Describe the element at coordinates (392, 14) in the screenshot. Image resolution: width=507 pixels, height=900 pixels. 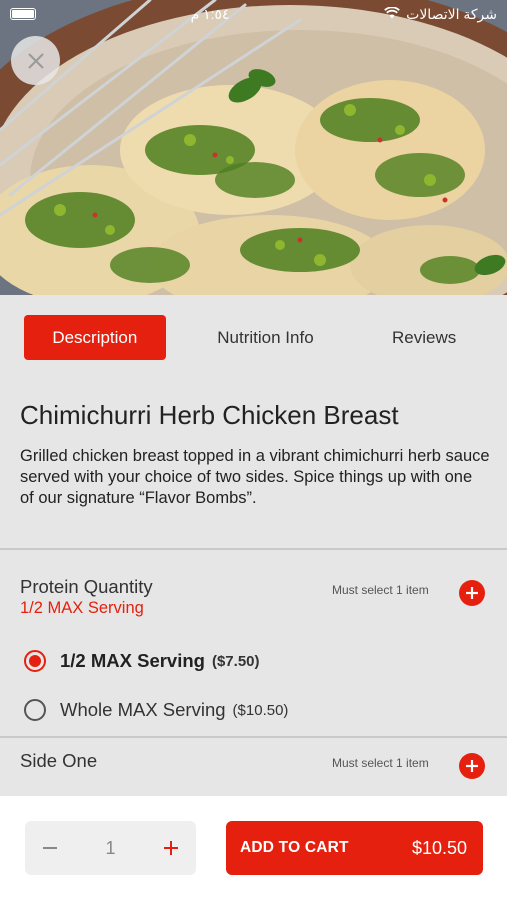
I see `wifi-icon` at that location.